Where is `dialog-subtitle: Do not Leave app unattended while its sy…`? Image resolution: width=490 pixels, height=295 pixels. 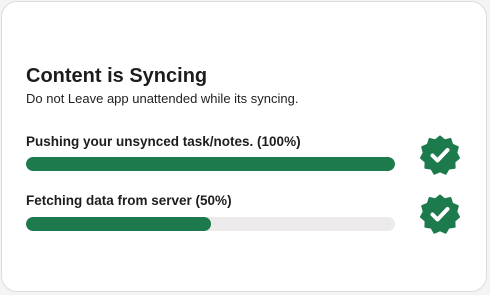 dialog-subtitle: Do not Leave app unattended while its sy… is located at coordinates (162, 98).